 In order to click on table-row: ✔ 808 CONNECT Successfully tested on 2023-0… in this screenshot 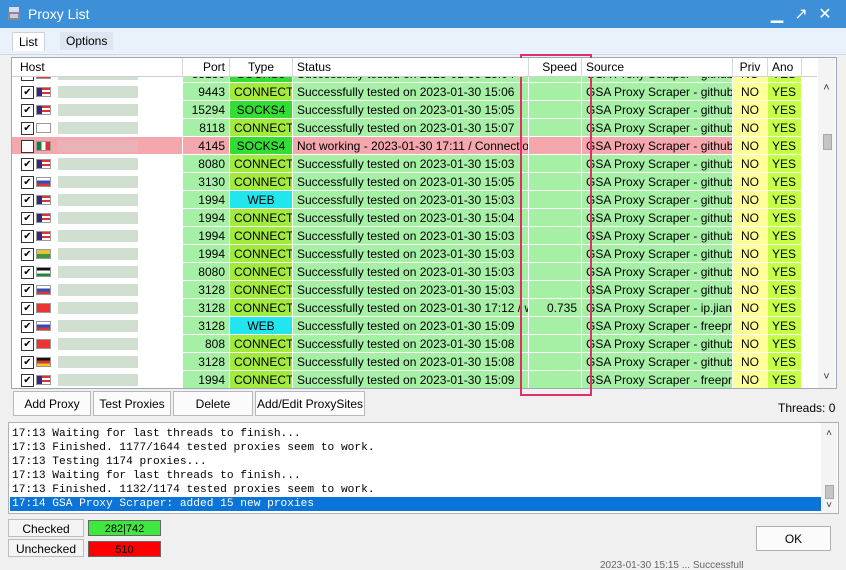, I will do `click(414, 344)`.